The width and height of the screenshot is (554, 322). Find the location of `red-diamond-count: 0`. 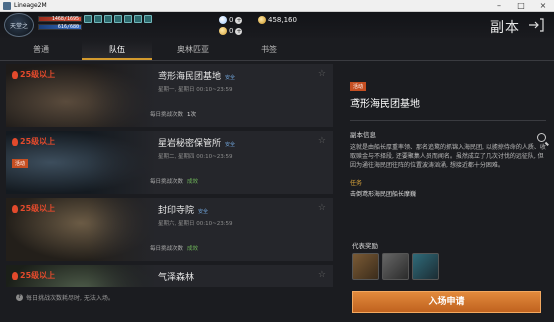

red-diamond-count: 0 is located at coordinates (231, 31).